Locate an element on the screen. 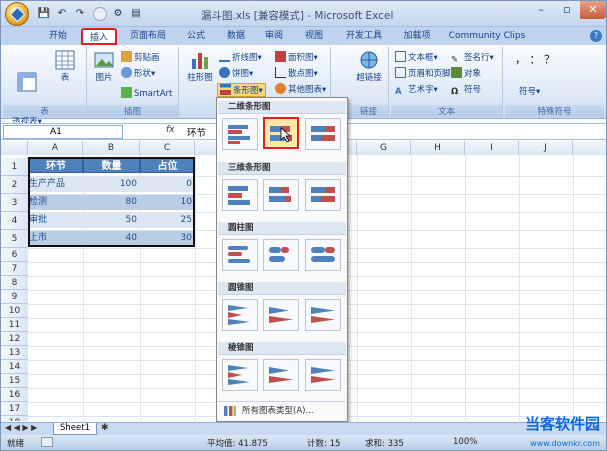  macro-record-icon is located at coordinates (47, 442).